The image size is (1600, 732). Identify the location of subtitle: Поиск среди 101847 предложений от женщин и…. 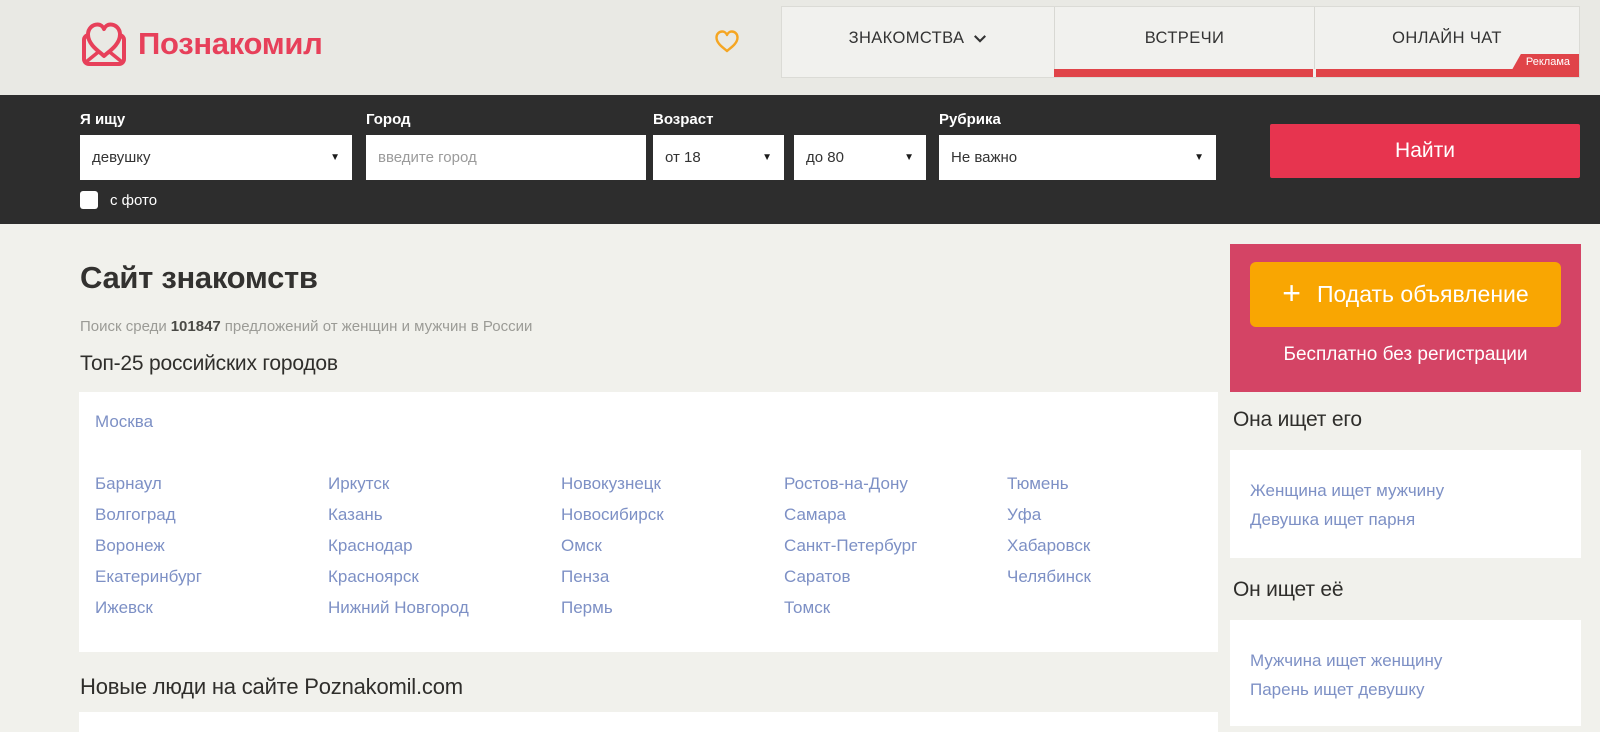
(306, 326).